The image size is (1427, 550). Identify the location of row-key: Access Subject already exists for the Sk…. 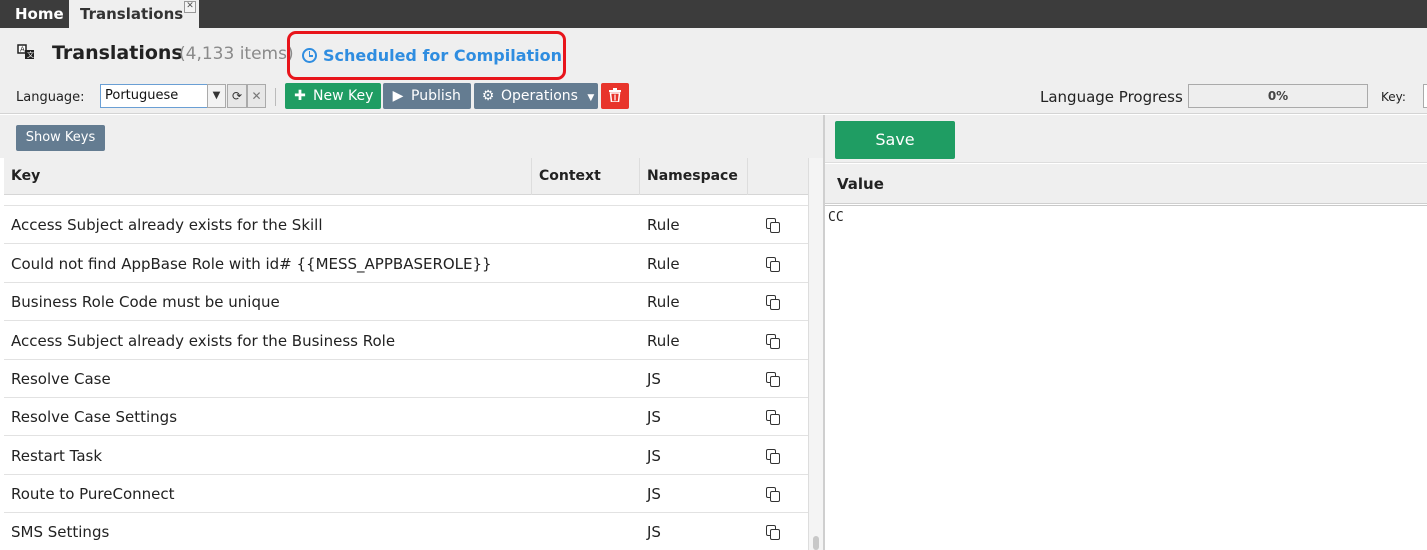
(167, 225).